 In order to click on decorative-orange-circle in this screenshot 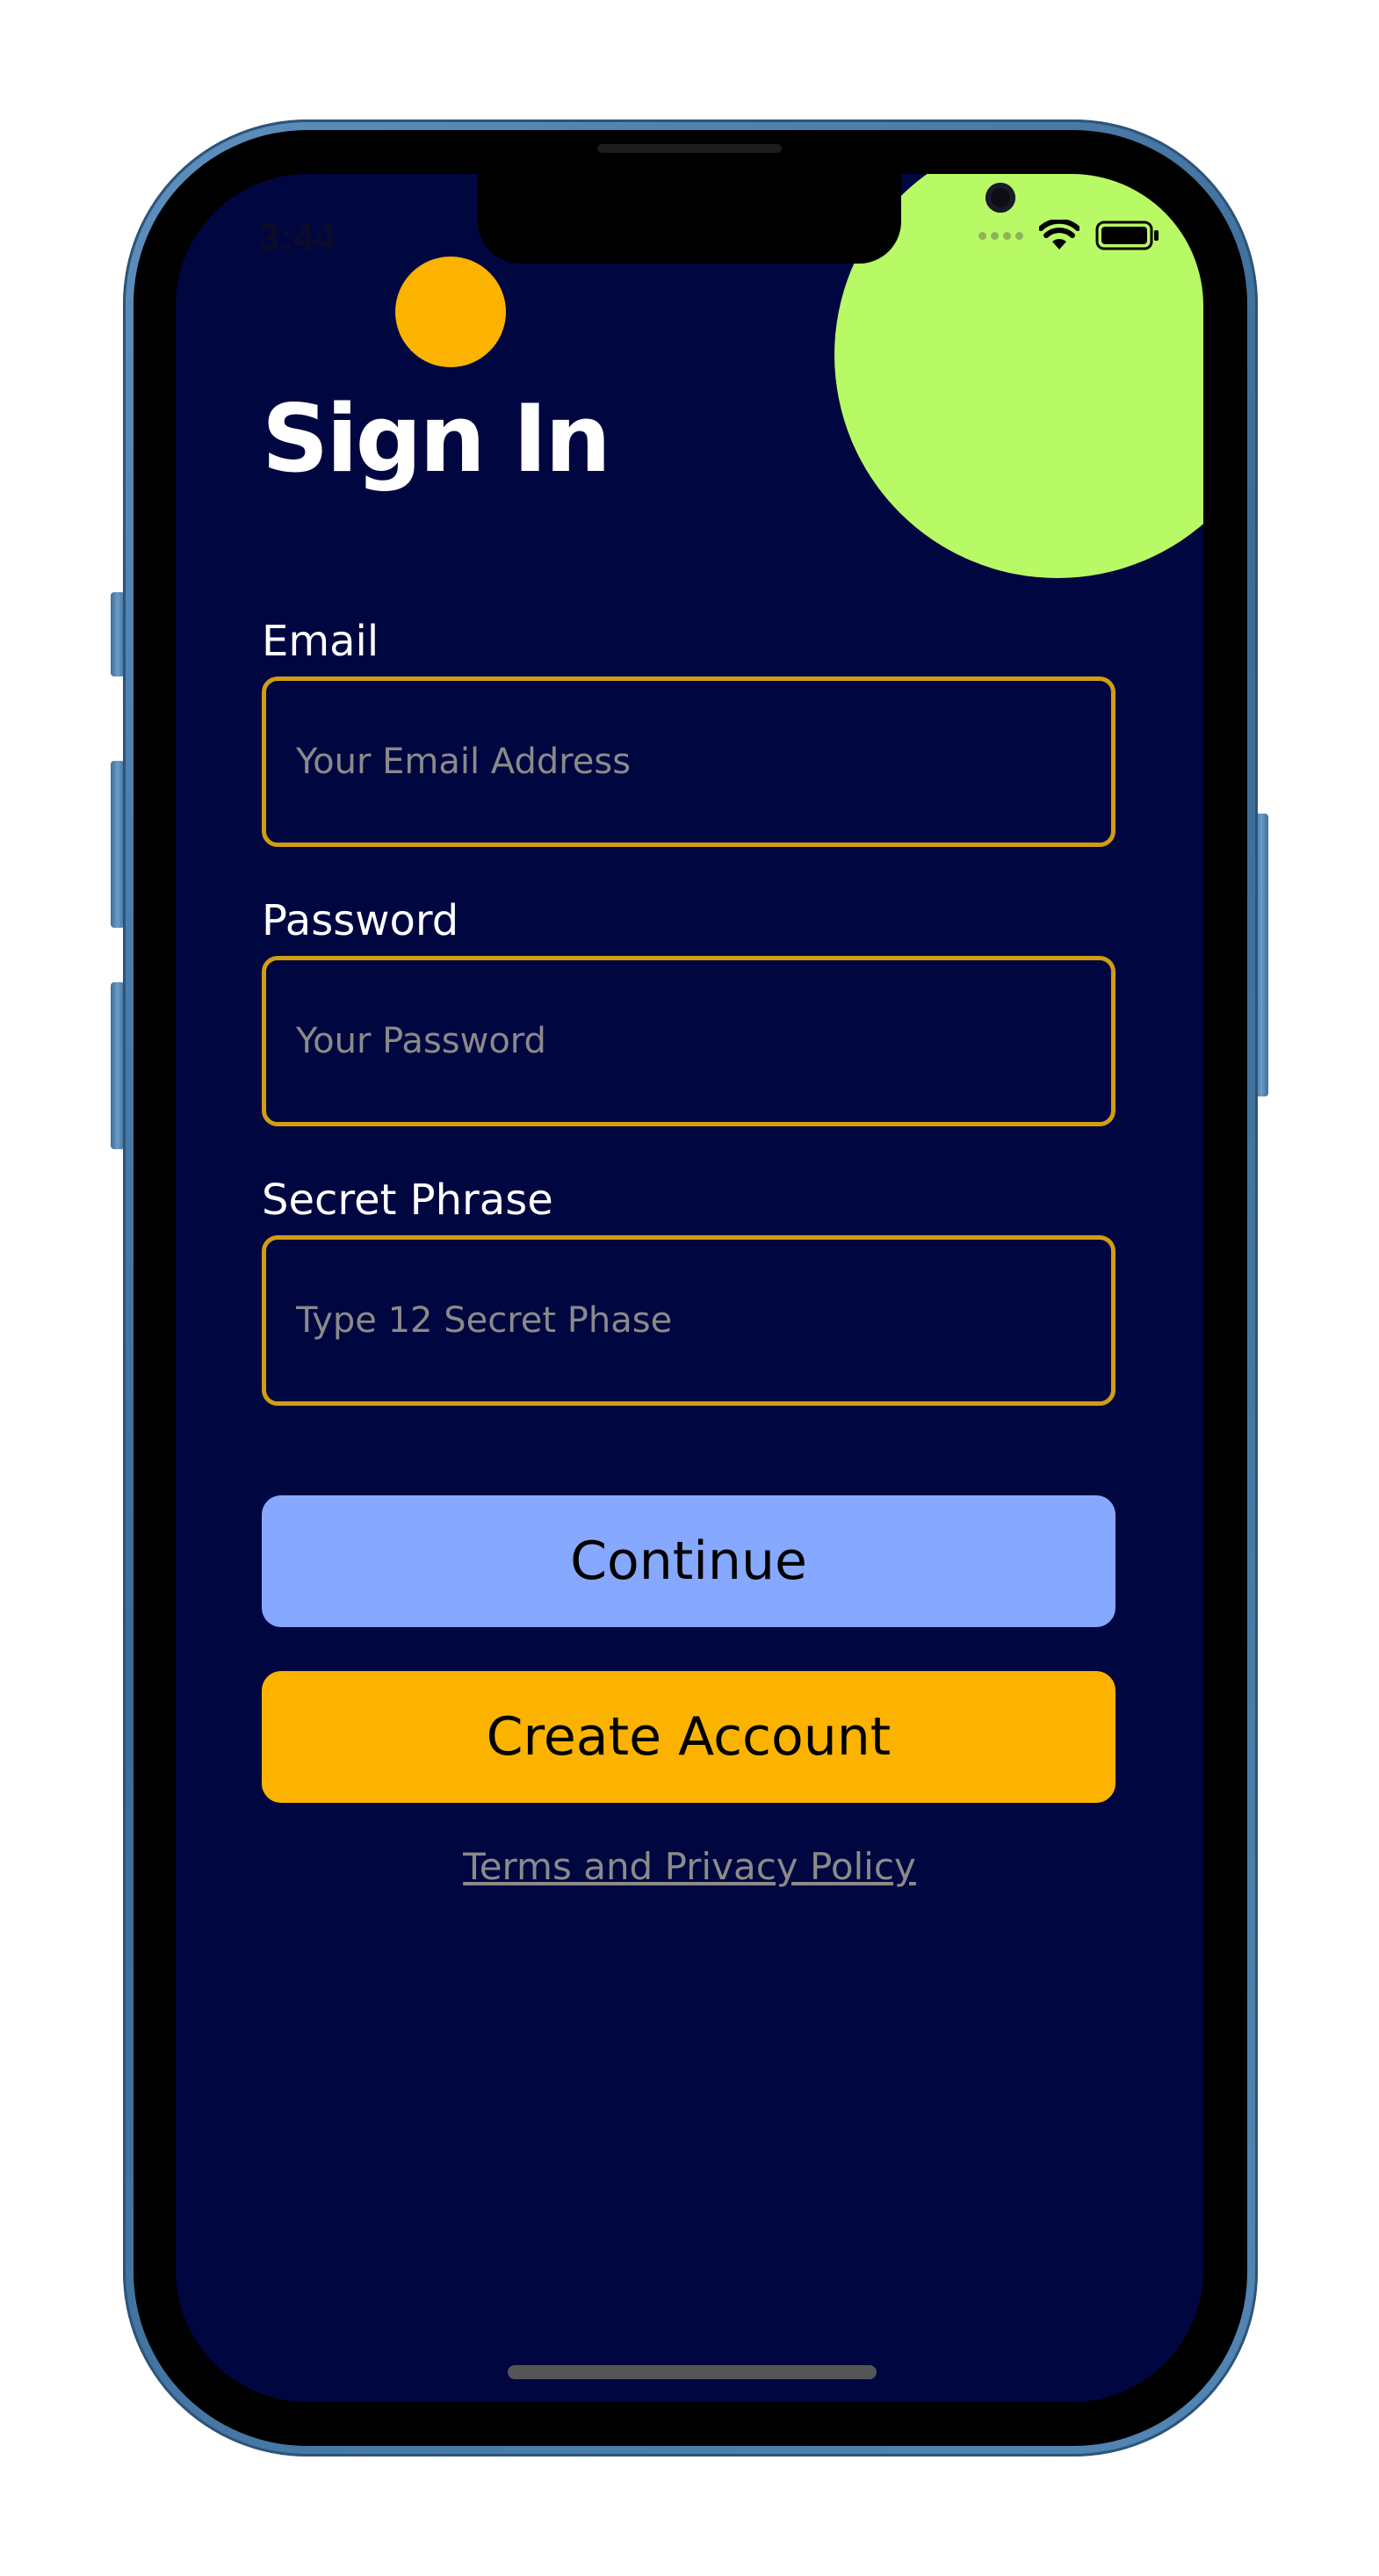, I will do `click(451, 312)`.